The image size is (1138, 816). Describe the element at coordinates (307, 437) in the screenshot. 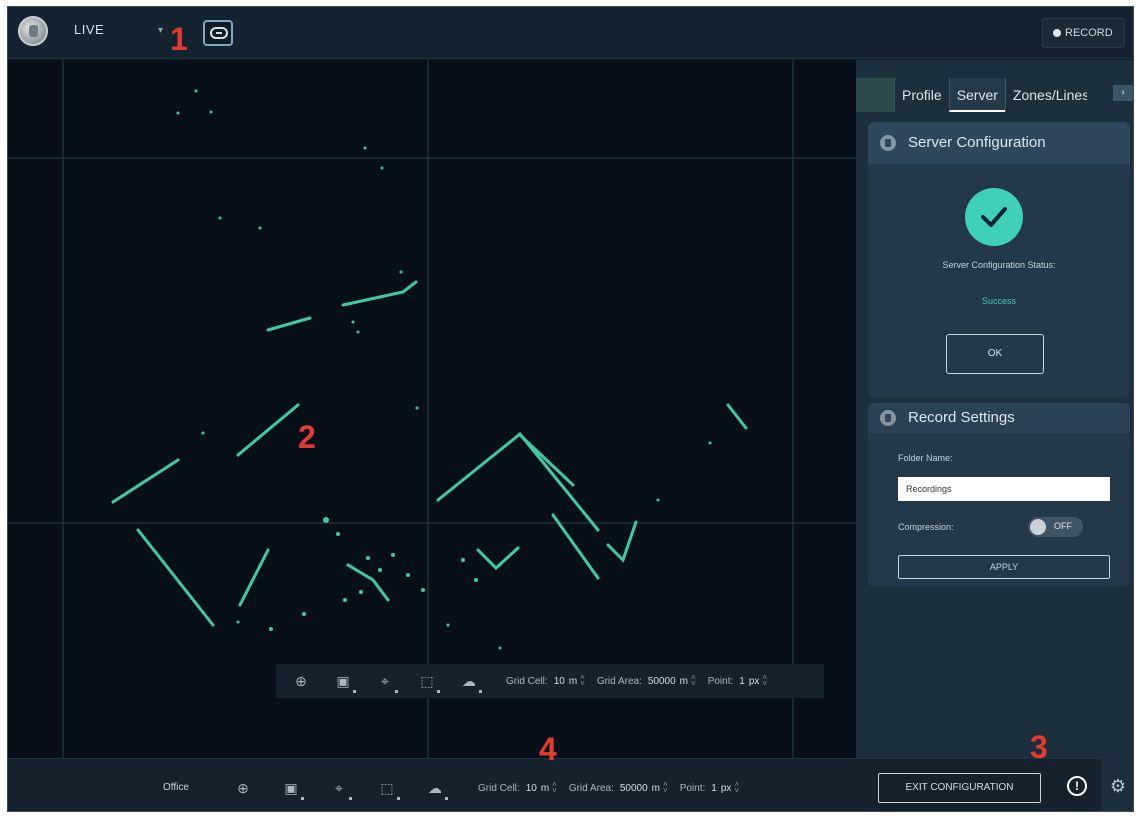

I see `annotation-2: 2` at that location.